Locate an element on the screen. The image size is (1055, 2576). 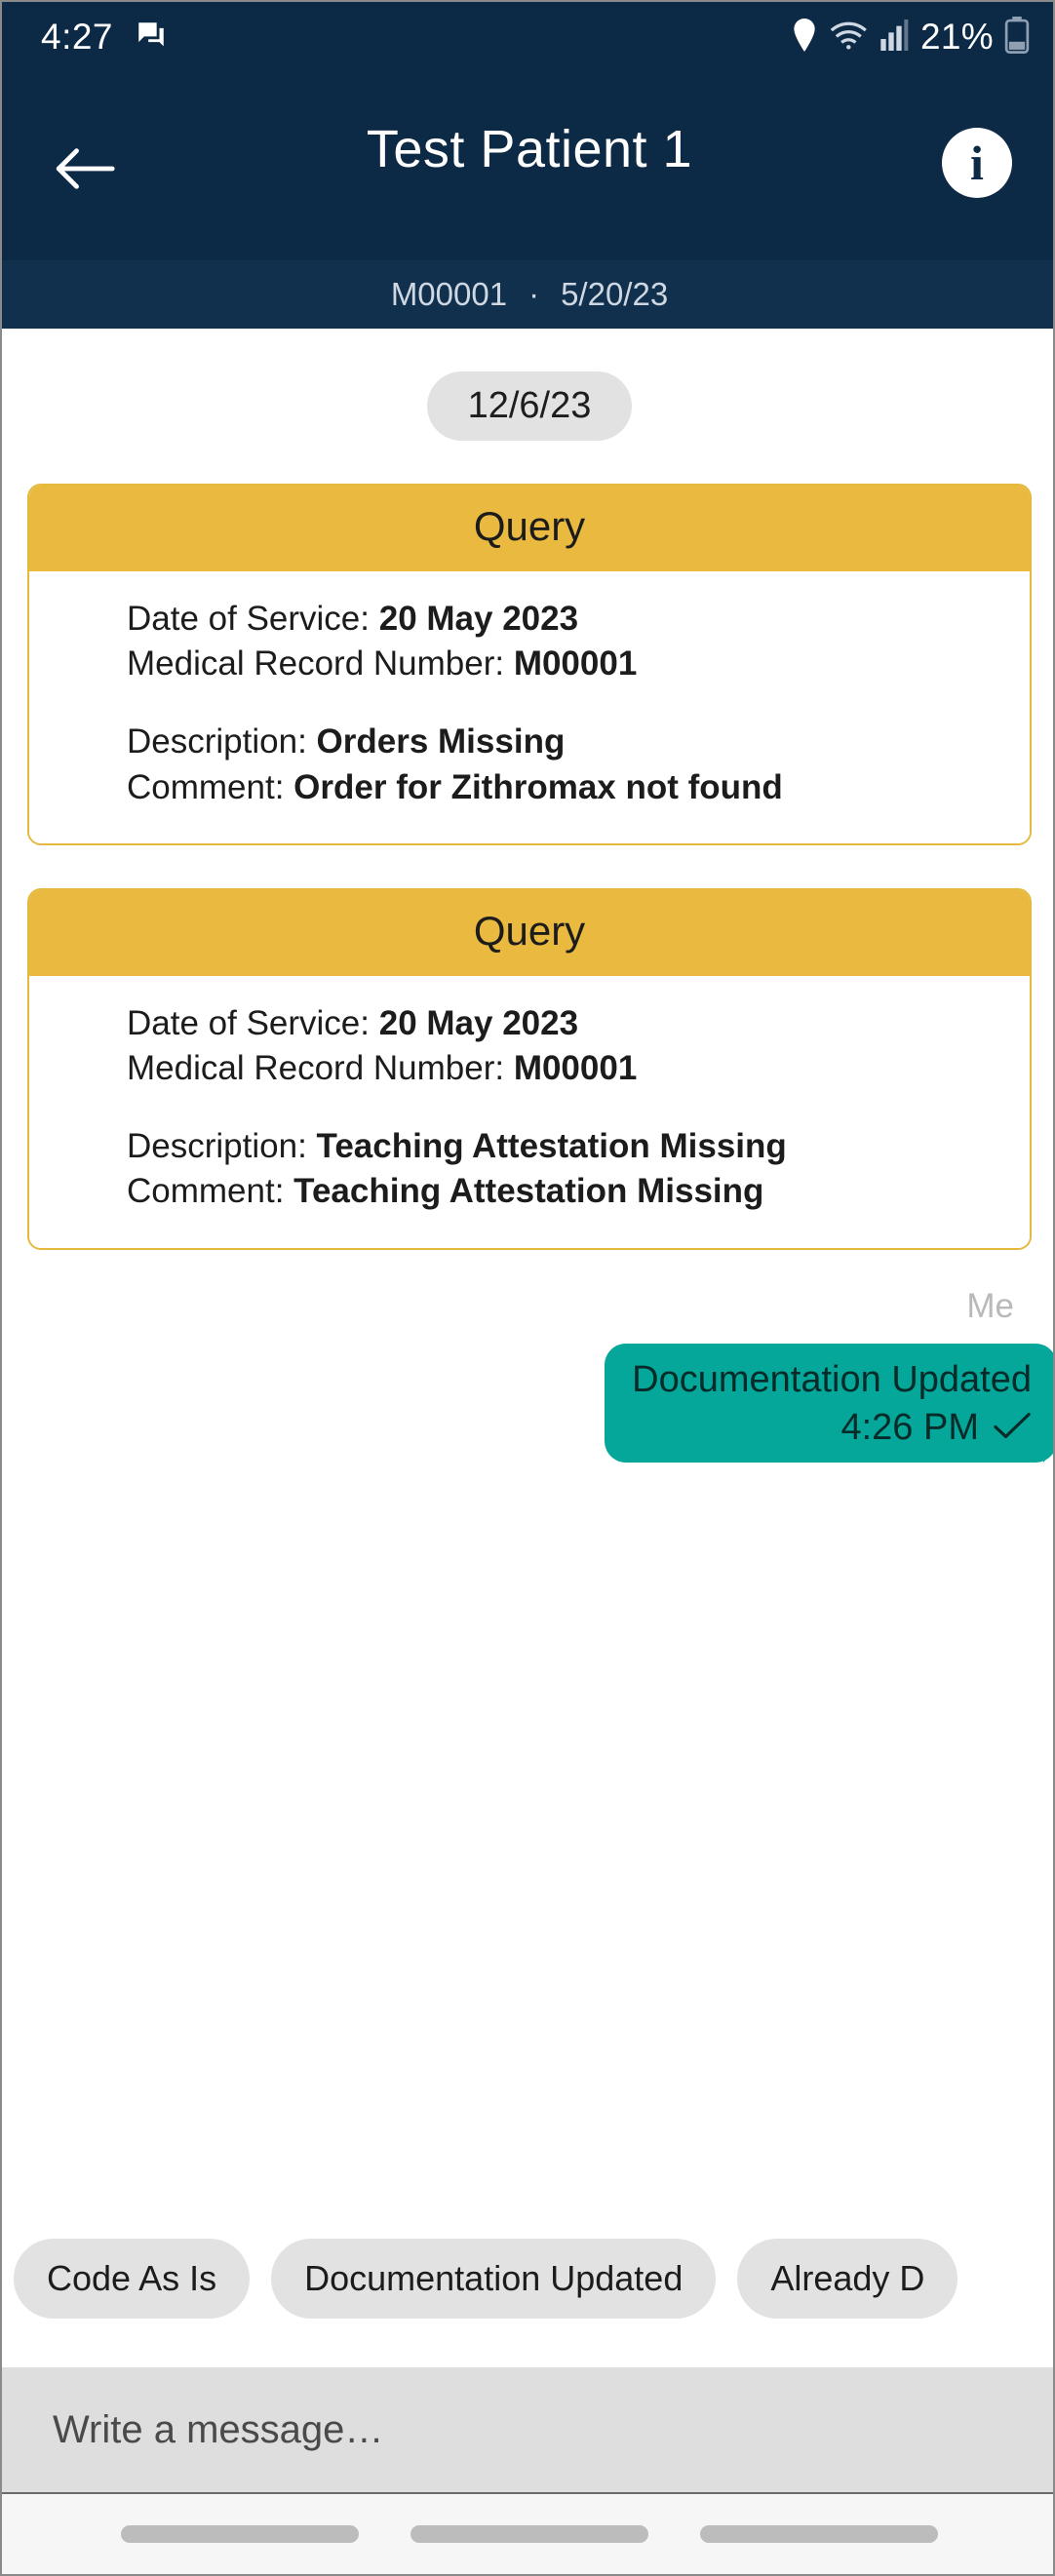
chat-notification-icon is located at coordinates (151, 38).